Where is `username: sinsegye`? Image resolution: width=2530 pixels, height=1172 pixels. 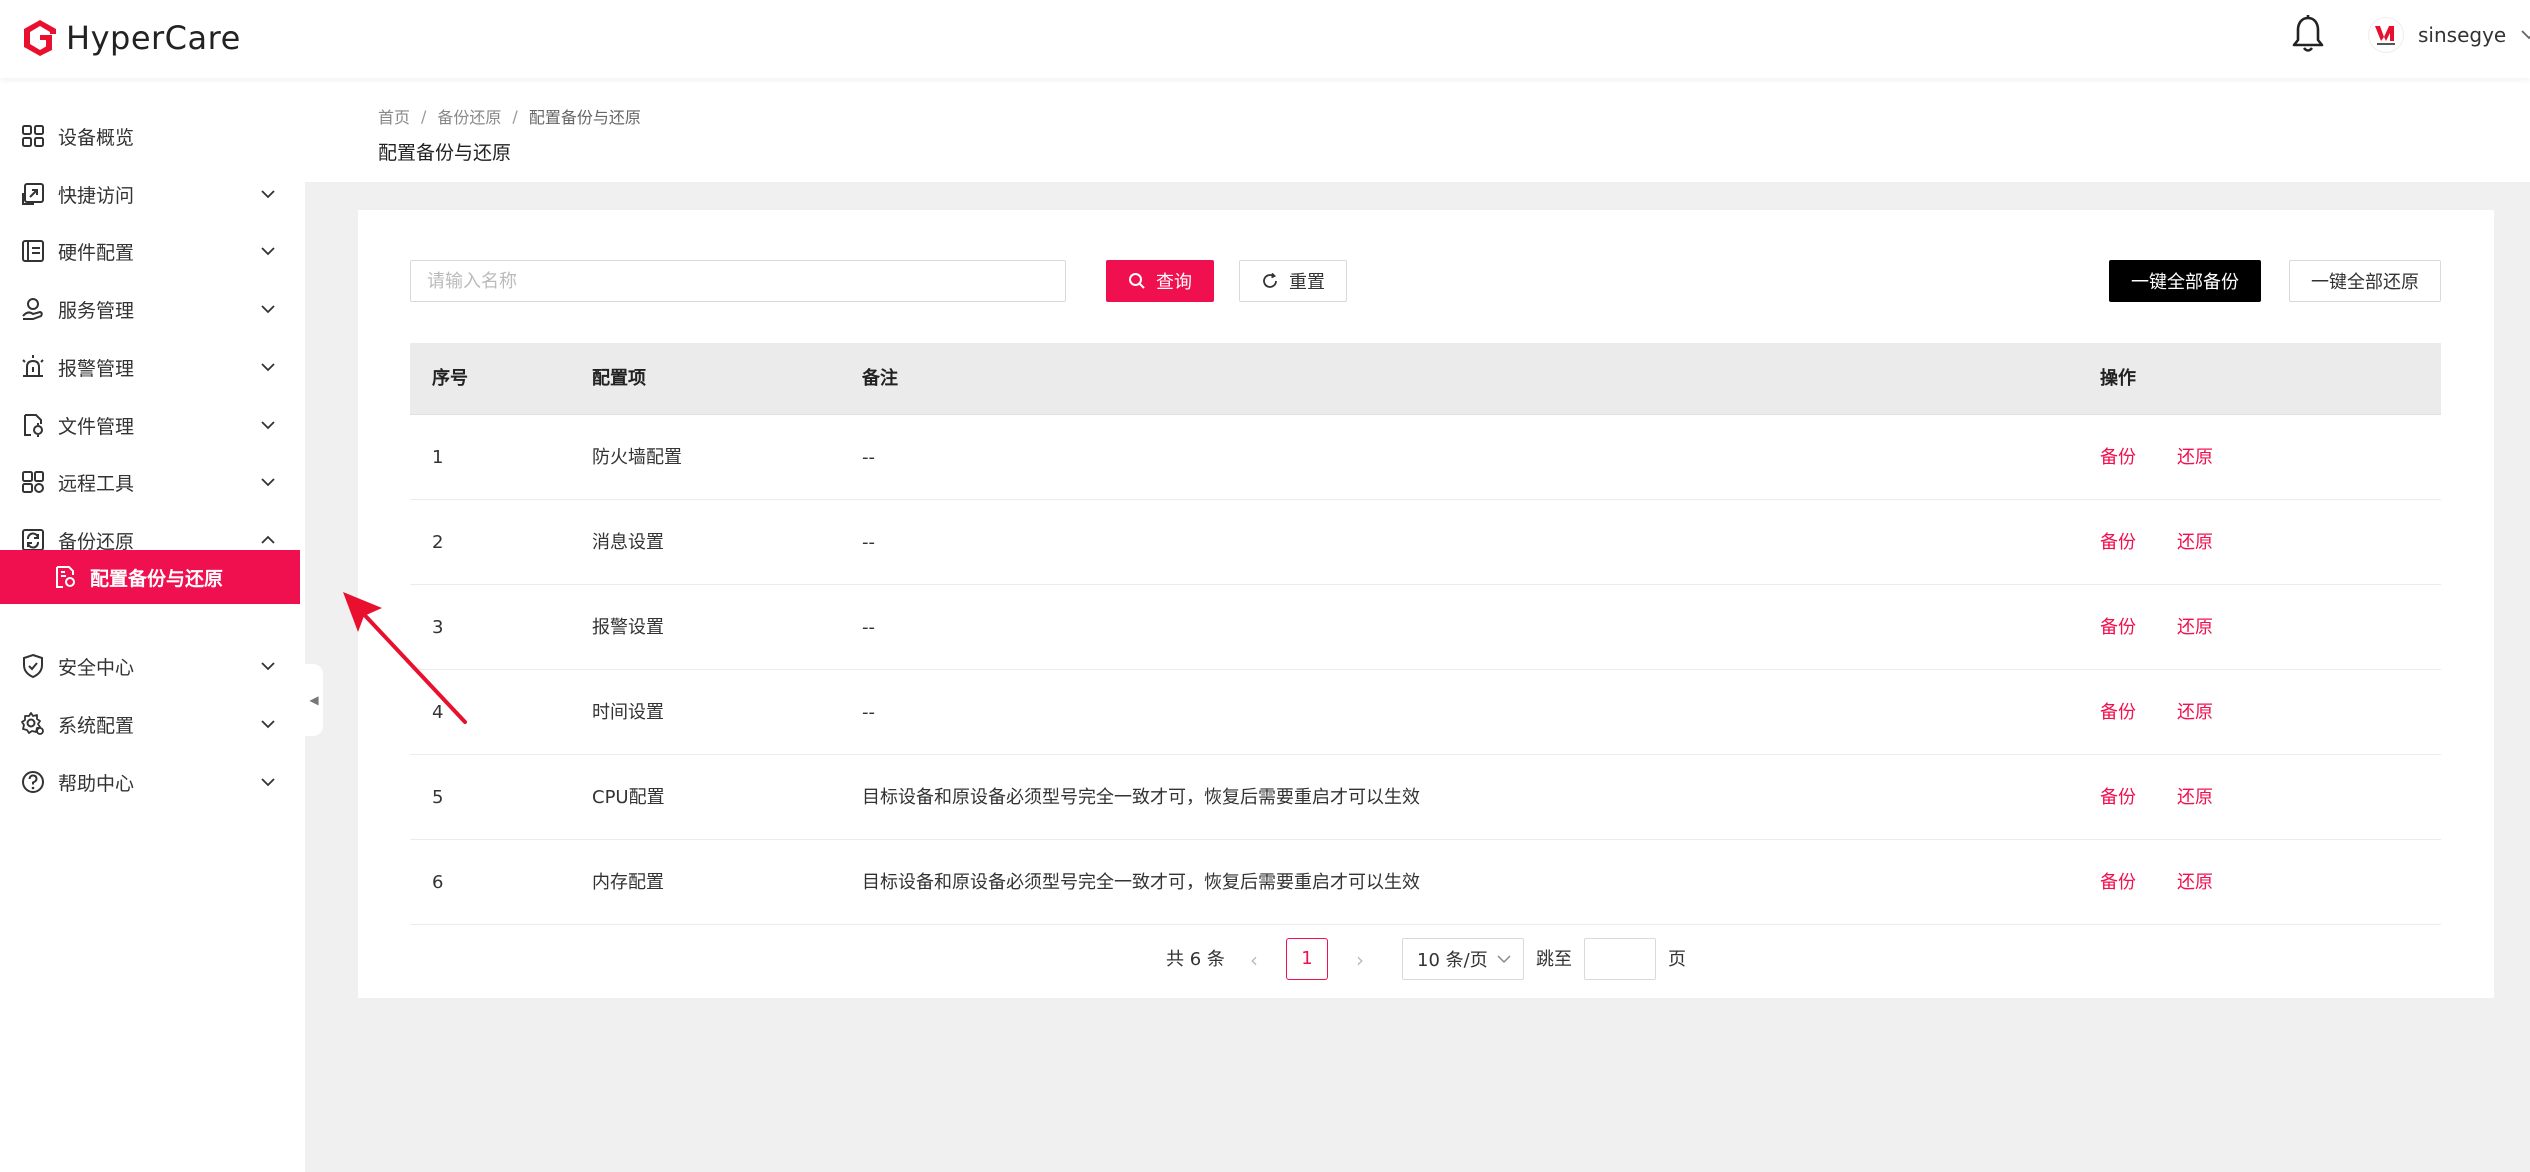 username: sinsegye is located at coordinates (2462, 35).